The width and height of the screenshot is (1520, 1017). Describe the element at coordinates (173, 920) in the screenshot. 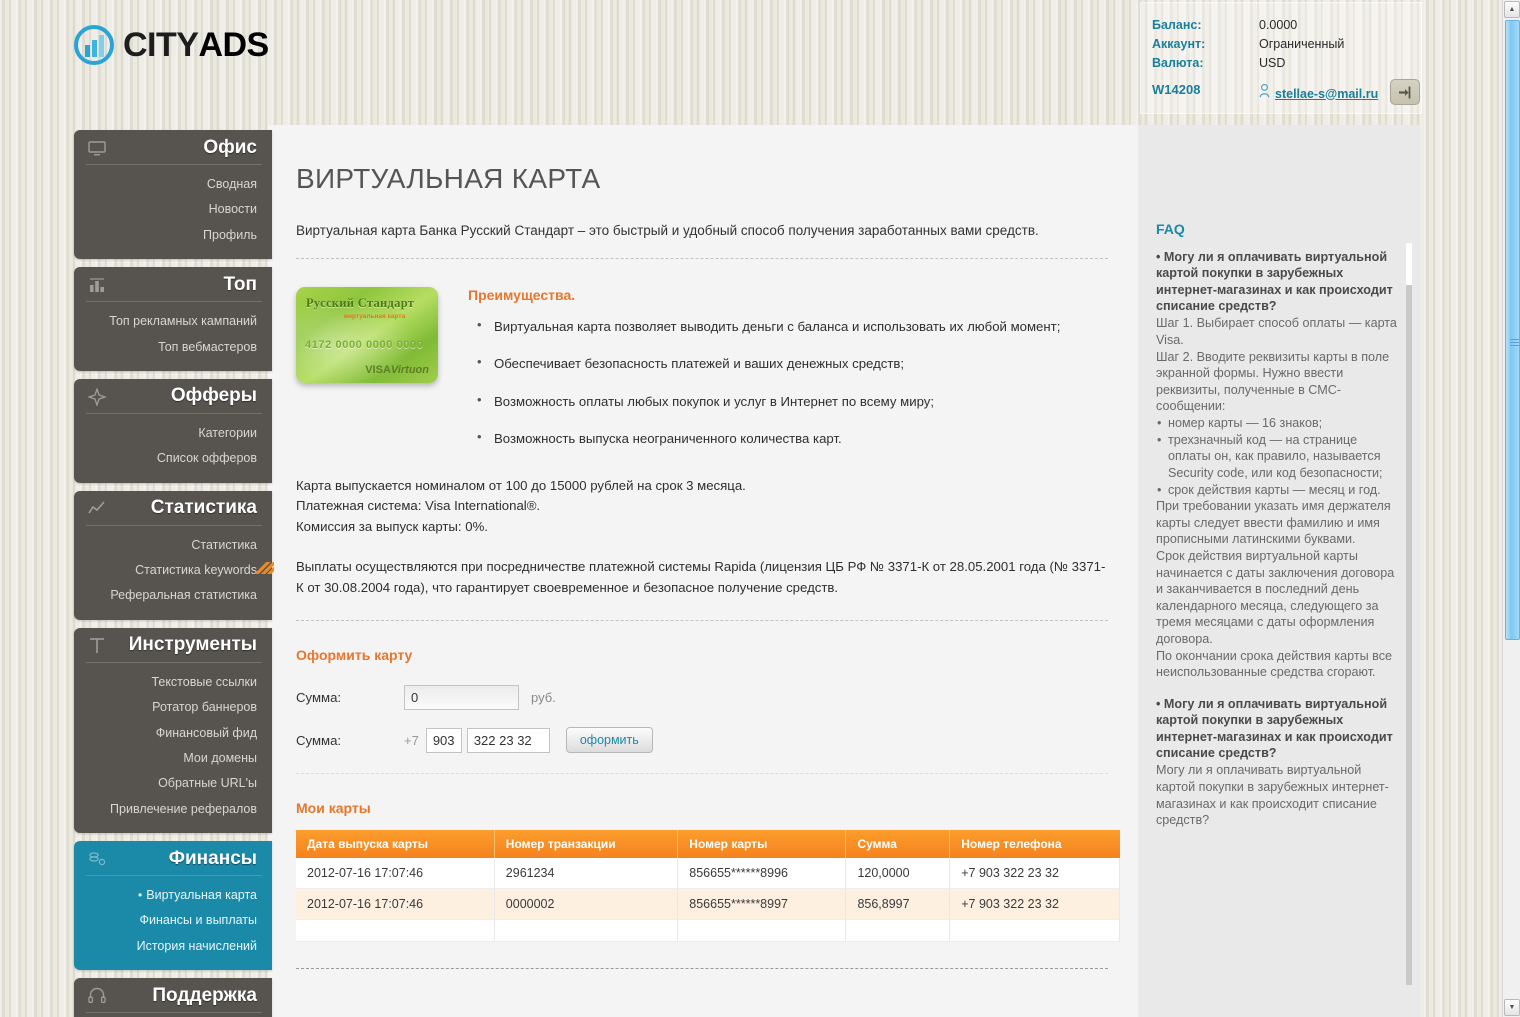

I see `sidebar-item: Финансы и выплаты` at that location.